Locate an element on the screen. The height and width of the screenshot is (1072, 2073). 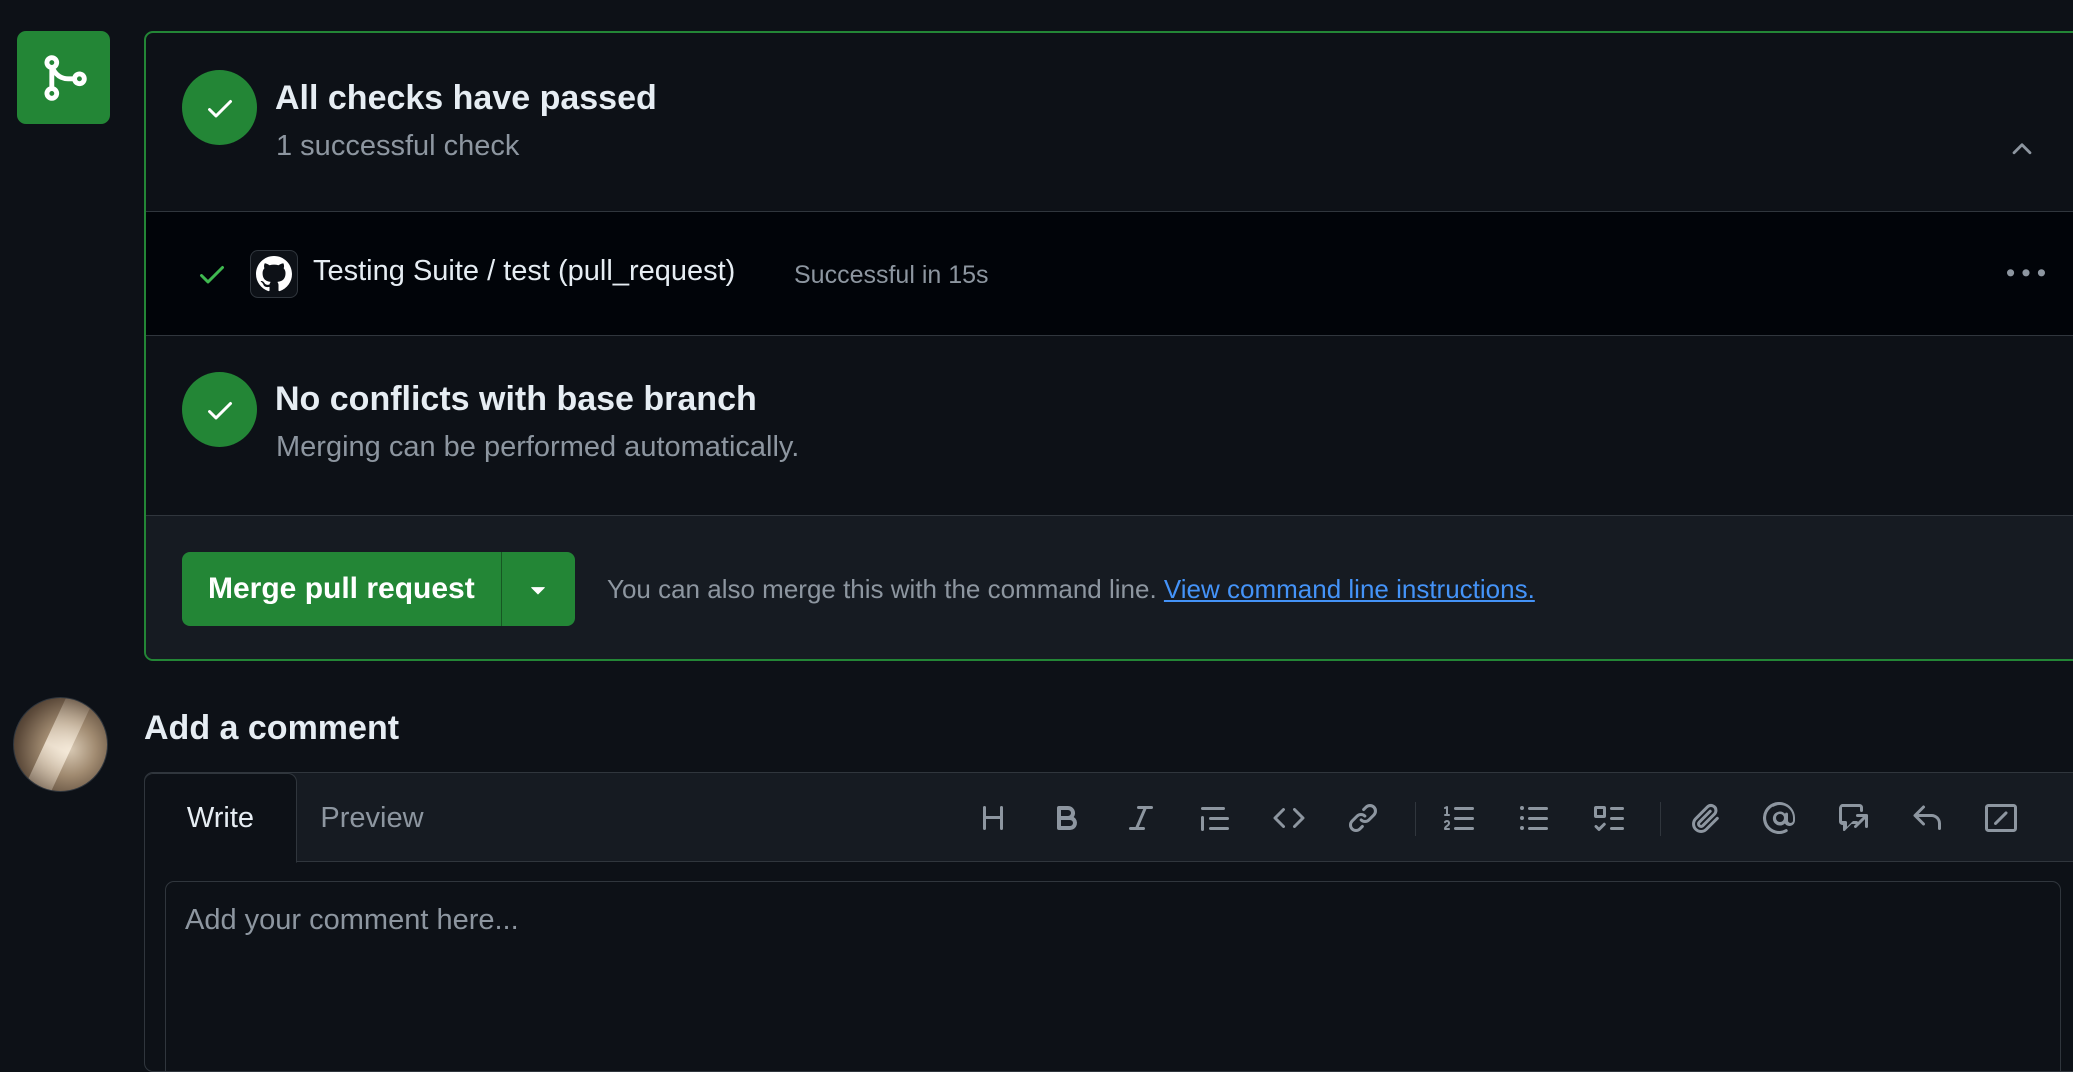
check-status: Successful in 15s is located at coordinates (891, 275).